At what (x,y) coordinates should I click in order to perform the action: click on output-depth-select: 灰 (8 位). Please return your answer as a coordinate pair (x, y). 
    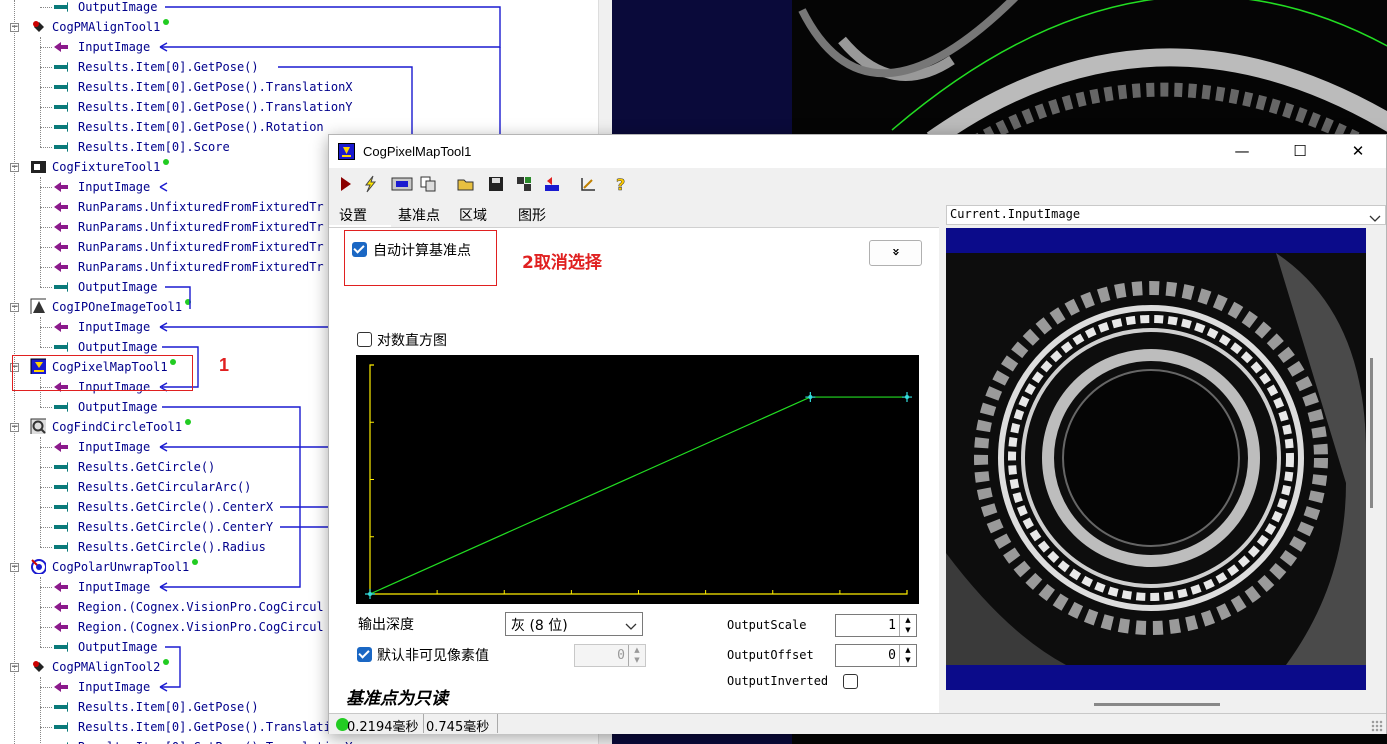
    Looking at the image, I should click on (574, 624).